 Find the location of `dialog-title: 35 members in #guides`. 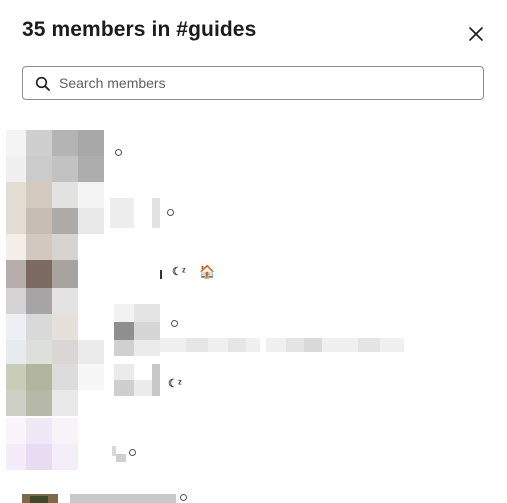

dialog-title: 35 members in #guides is located at coordinates (139, 29).